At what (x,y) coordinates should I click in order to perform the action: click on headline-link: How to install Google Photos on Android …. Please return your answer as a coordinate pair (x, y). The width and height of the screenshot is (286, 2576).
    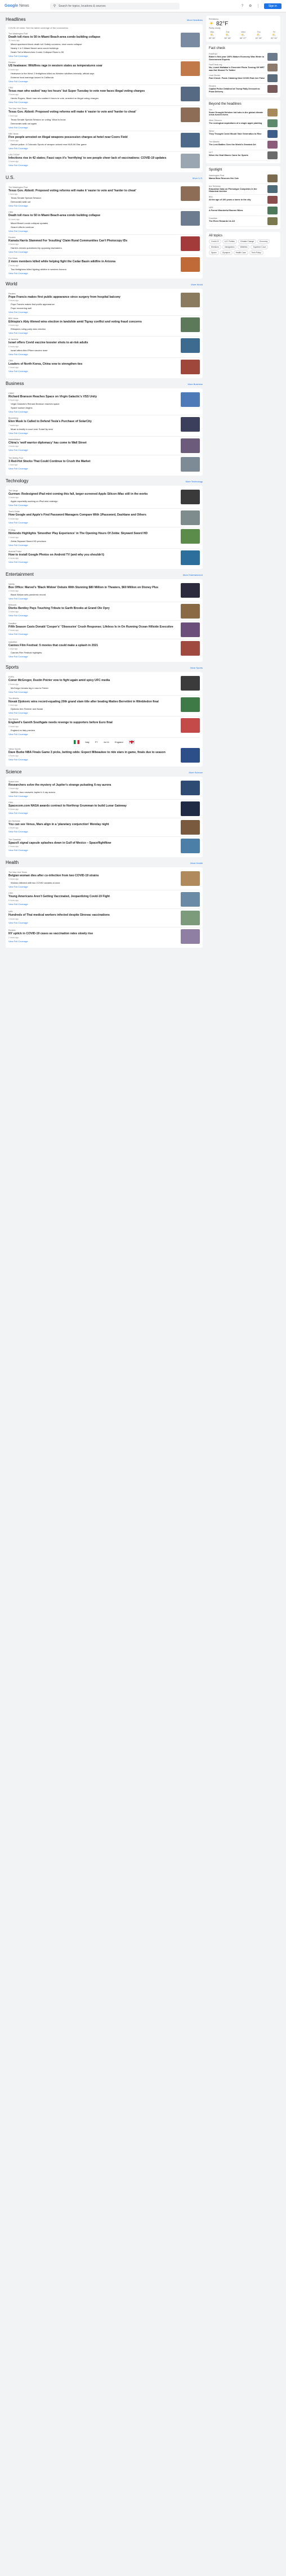
    Looking at the image, I should click on (93, 555).